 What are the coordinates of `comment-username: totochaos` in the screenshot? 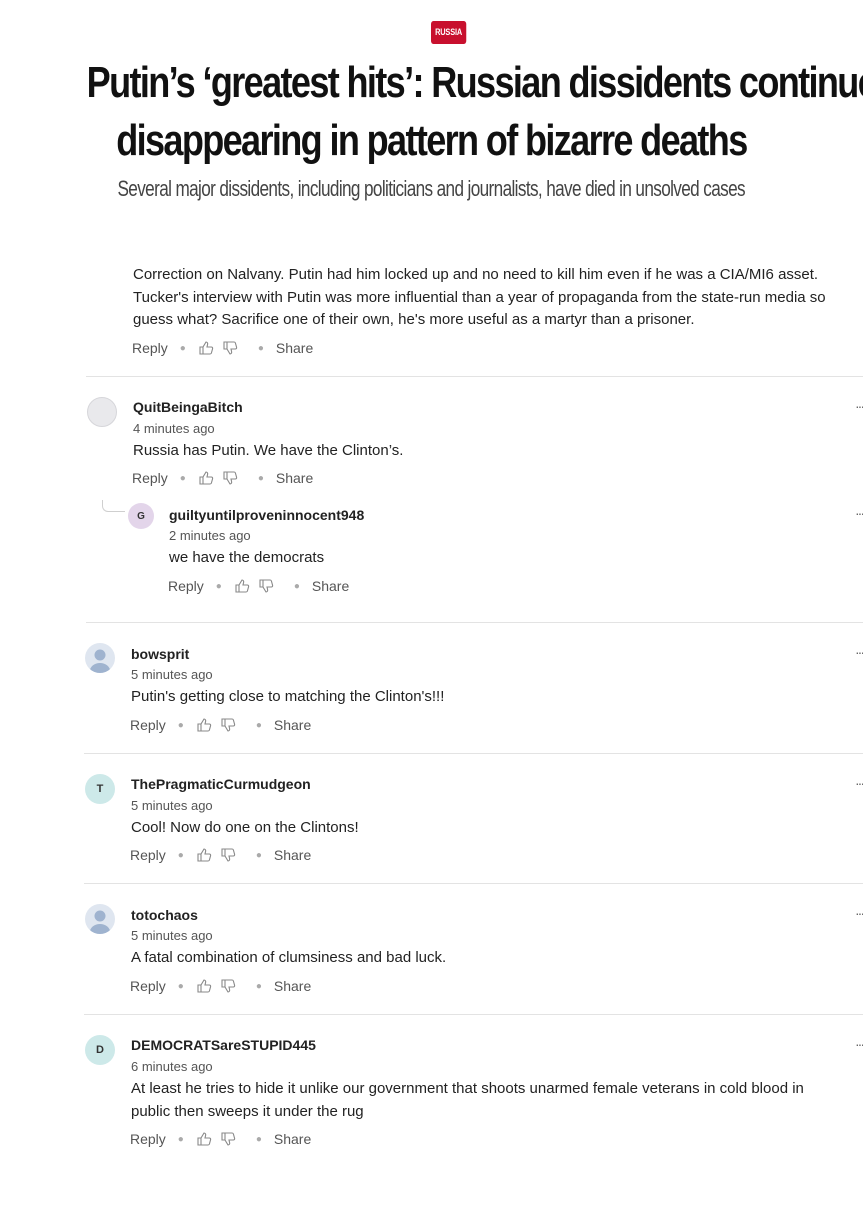 It's located at (164, 915).